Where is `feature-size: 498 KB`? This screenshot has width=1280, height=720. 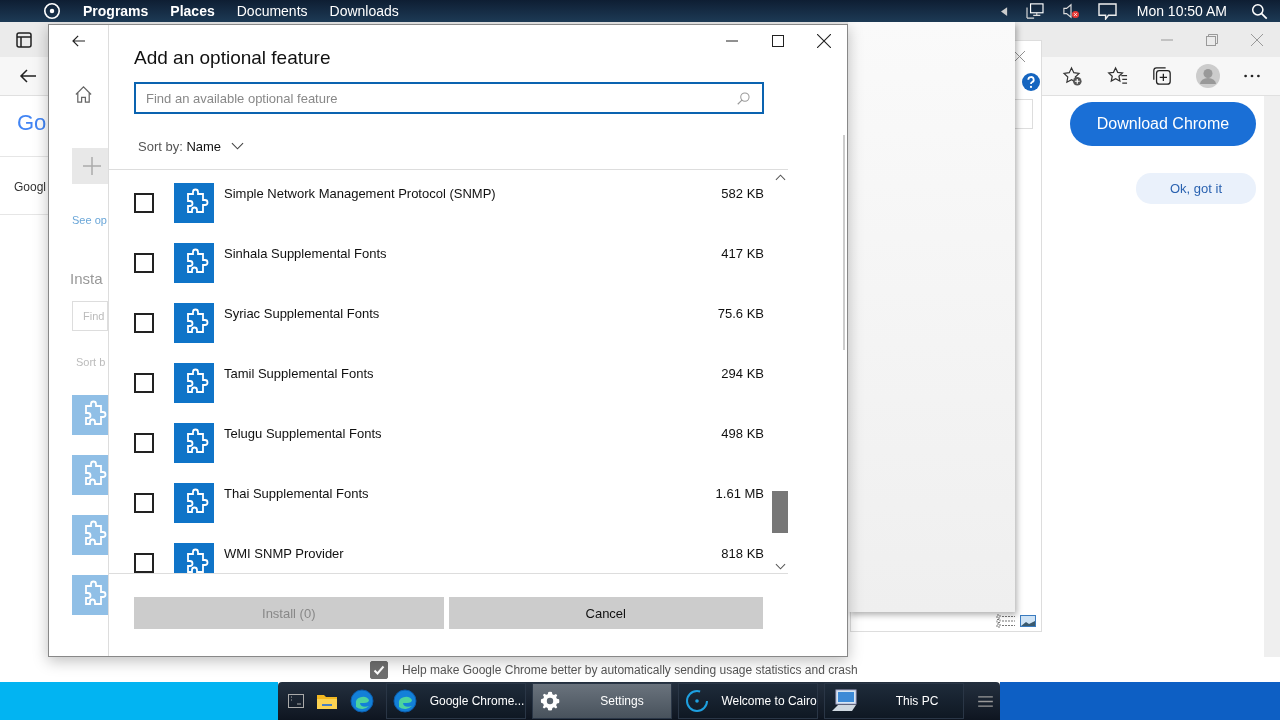 feature-size: 498 KB is located at coordinates (742, 433).